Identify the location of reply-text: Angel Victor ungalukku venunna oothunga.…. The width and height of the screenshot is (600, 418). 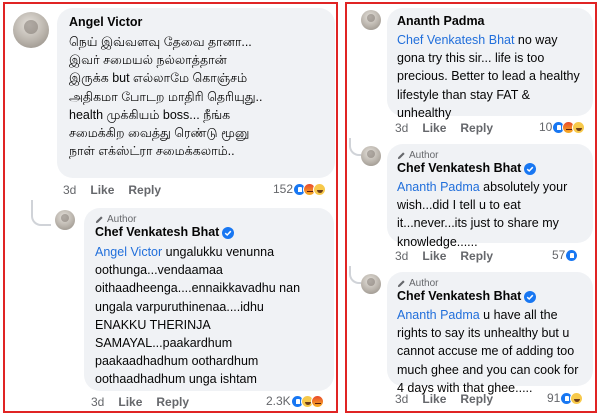
(197, 316).